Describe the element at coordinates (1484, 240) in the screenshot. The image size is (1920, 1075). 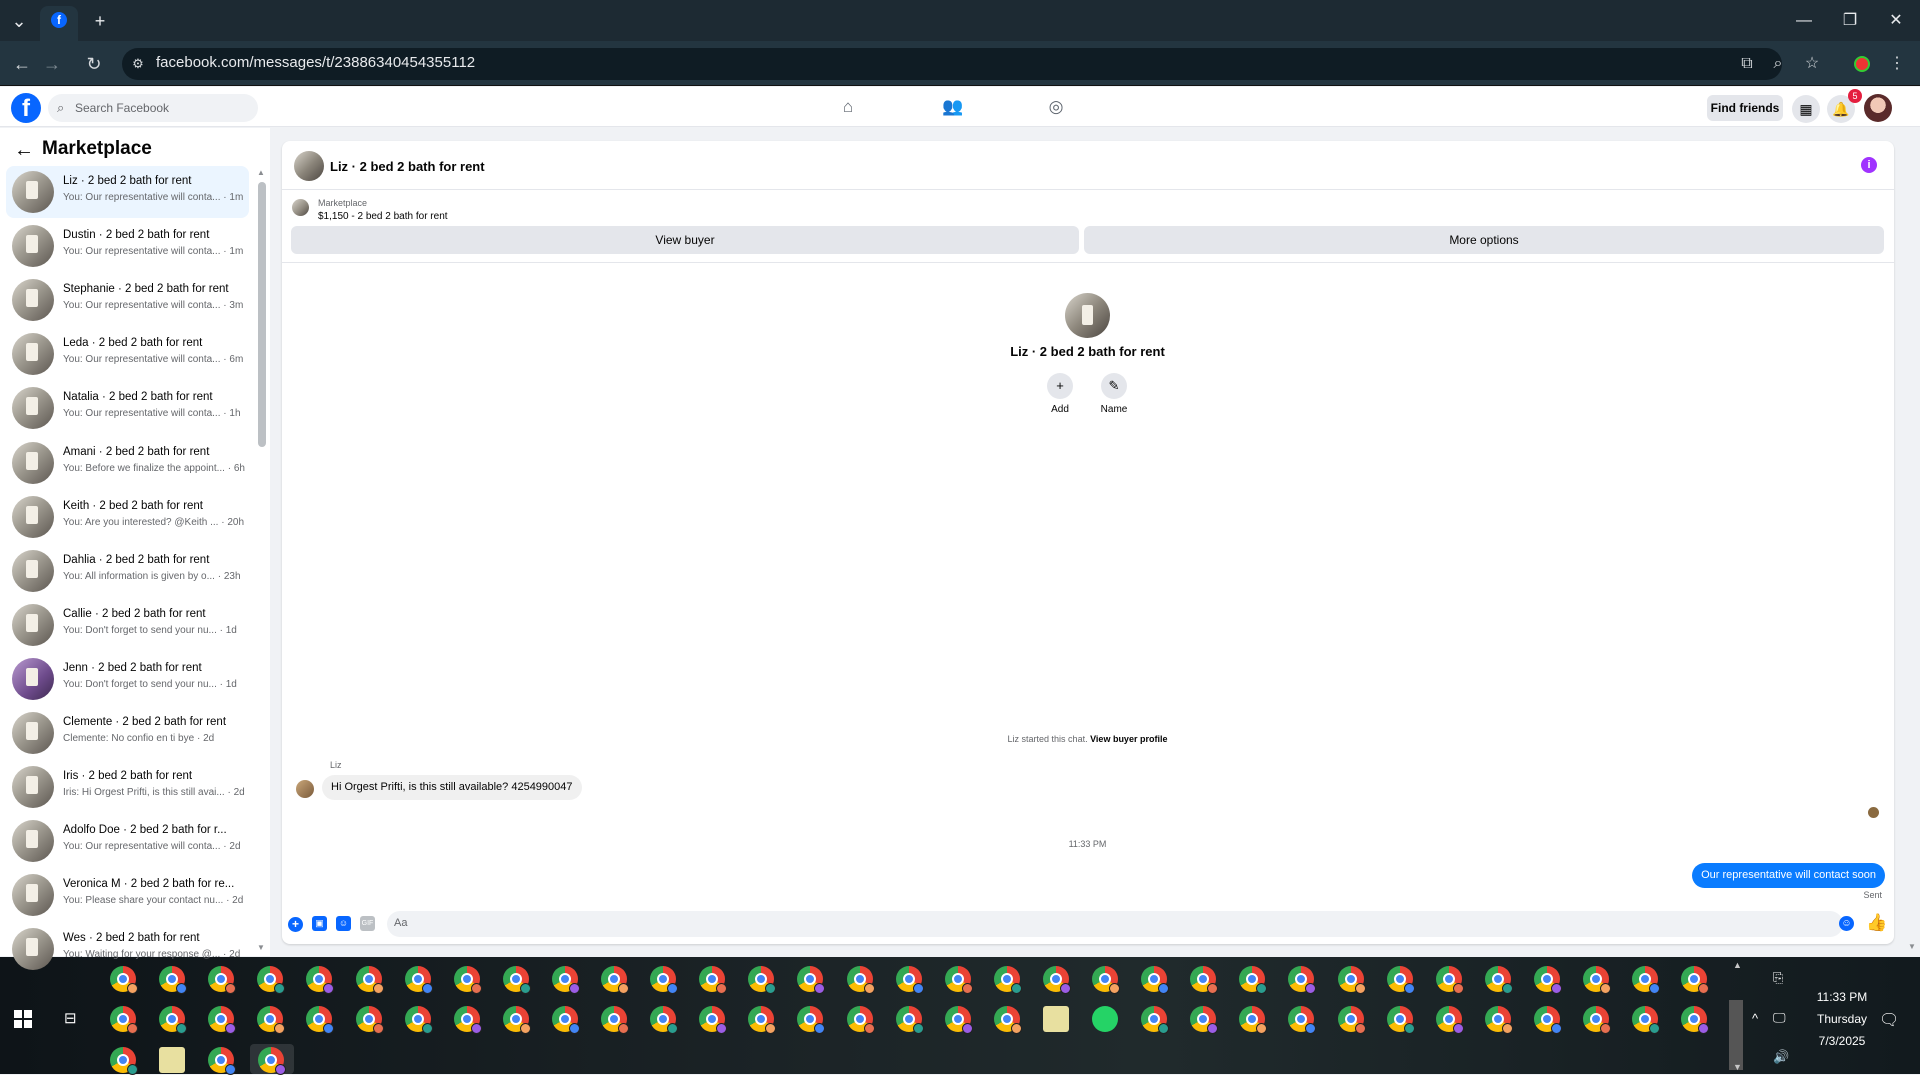
I see `more-options-button: More options` at that location.